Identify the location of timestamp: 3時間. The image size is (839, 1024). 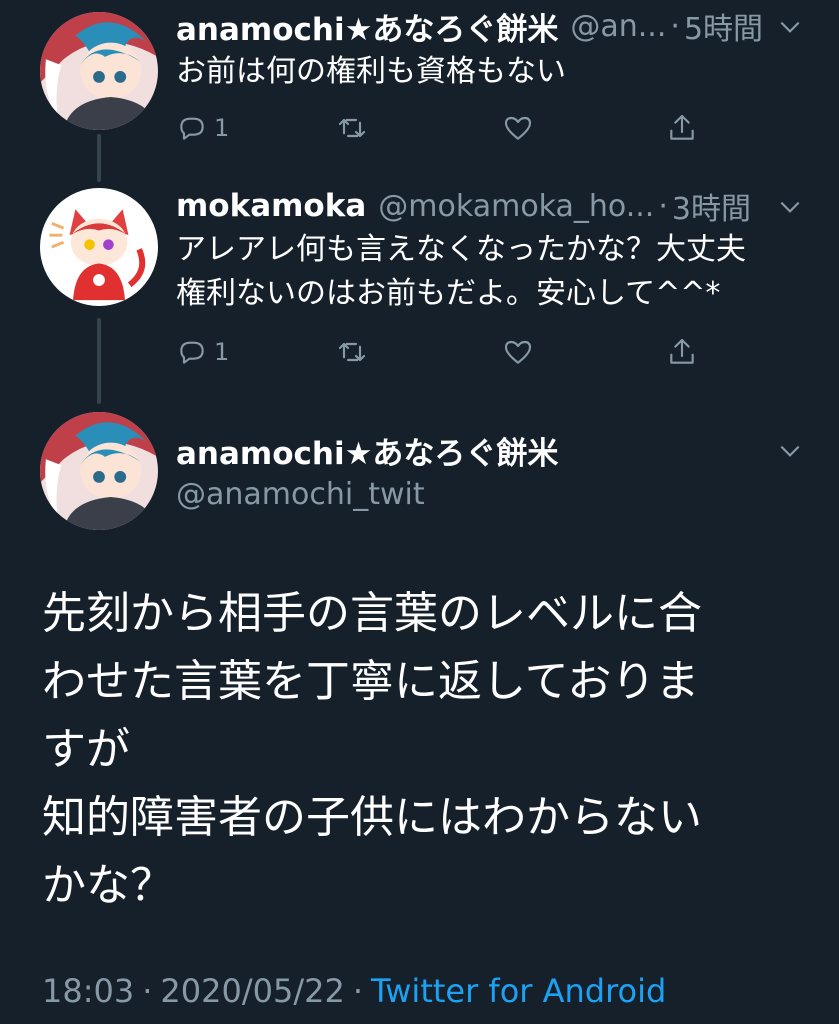
(711, 206).